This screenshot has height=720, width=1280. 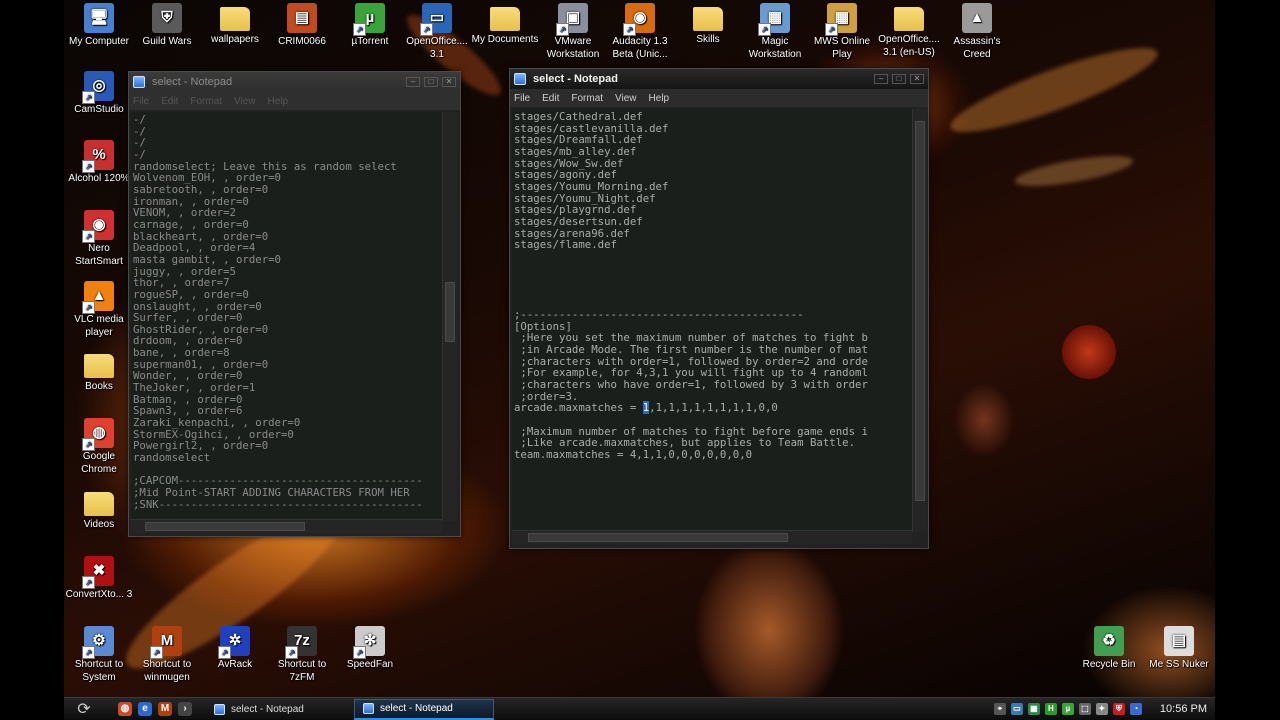 What do you see at coordinates (235, 25) in the screenshot?
I see `desktop-icon-wallpapers: wallpapers` at bounding box center [235, 25].